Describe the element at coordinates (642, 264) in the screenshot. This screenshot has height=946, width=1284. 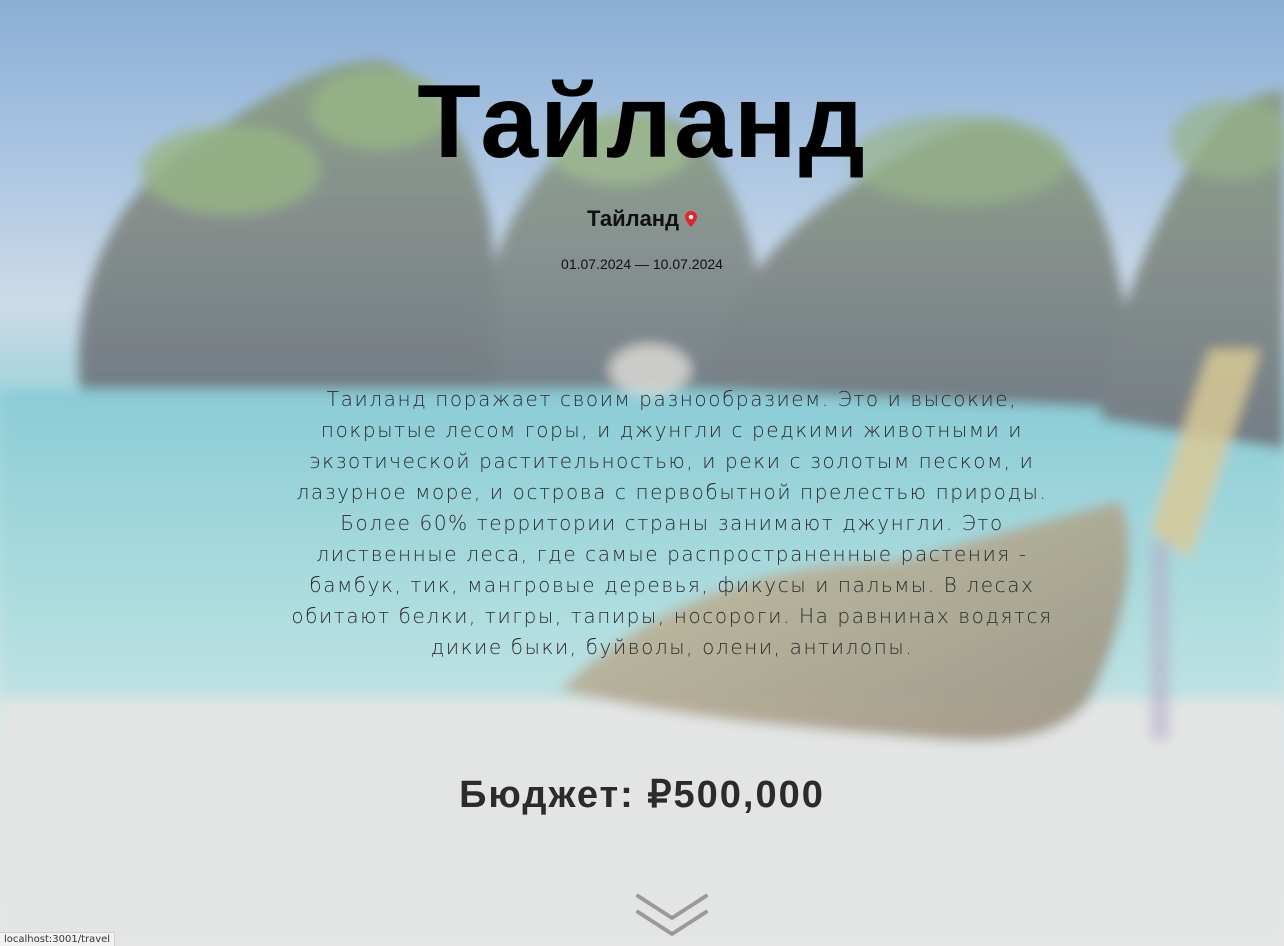
I see `trip-dates: 01.07.2024 — 10.07.2024` at that location.